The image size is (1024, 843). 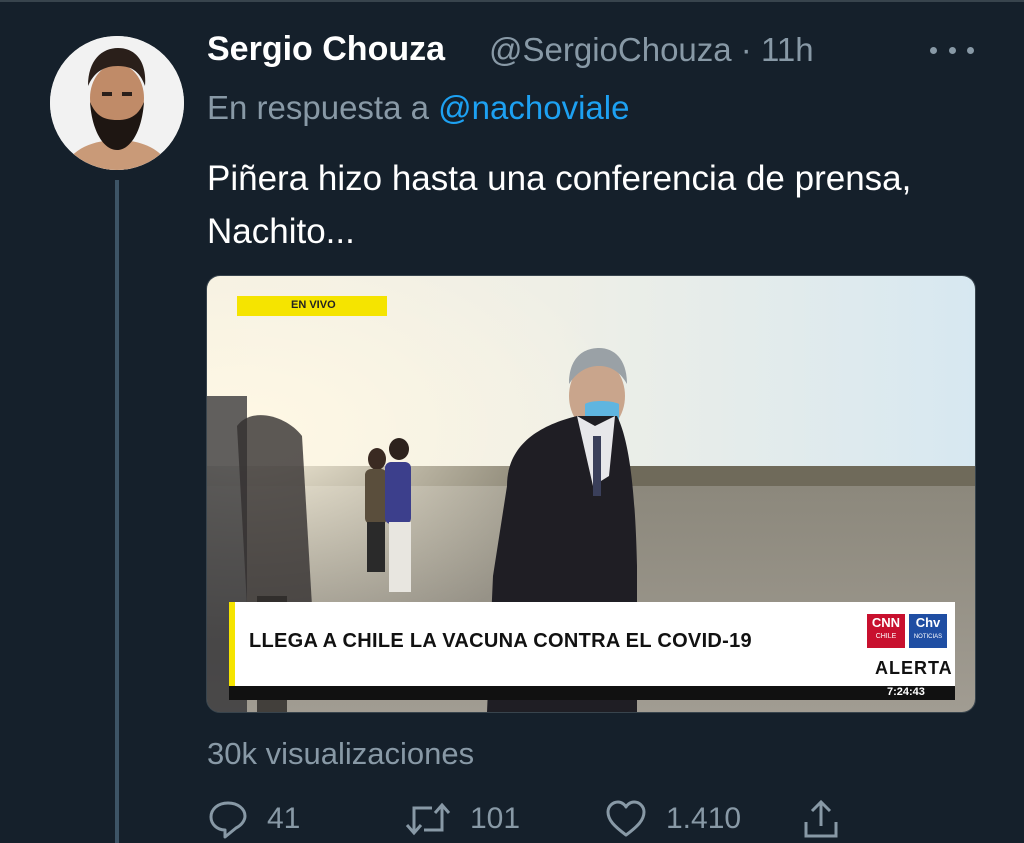 I want to click on reply-icon, so click(x=228, y=820).